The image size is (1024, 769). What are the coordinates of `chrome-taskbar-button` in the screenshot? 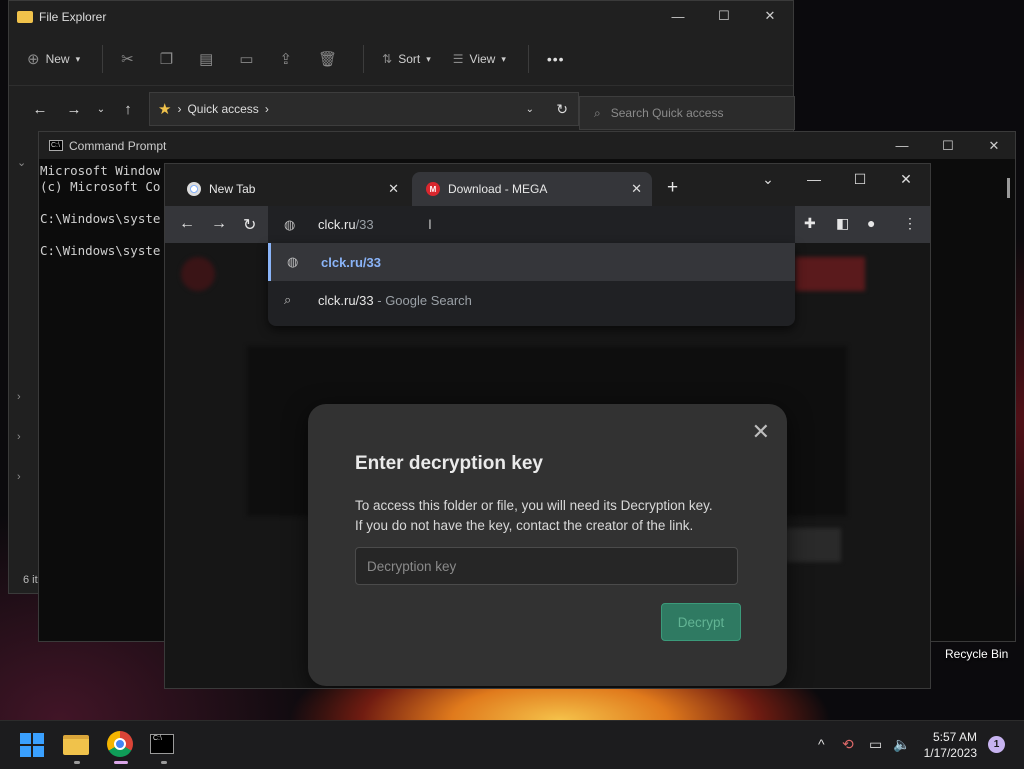 It's located at (121, 747).